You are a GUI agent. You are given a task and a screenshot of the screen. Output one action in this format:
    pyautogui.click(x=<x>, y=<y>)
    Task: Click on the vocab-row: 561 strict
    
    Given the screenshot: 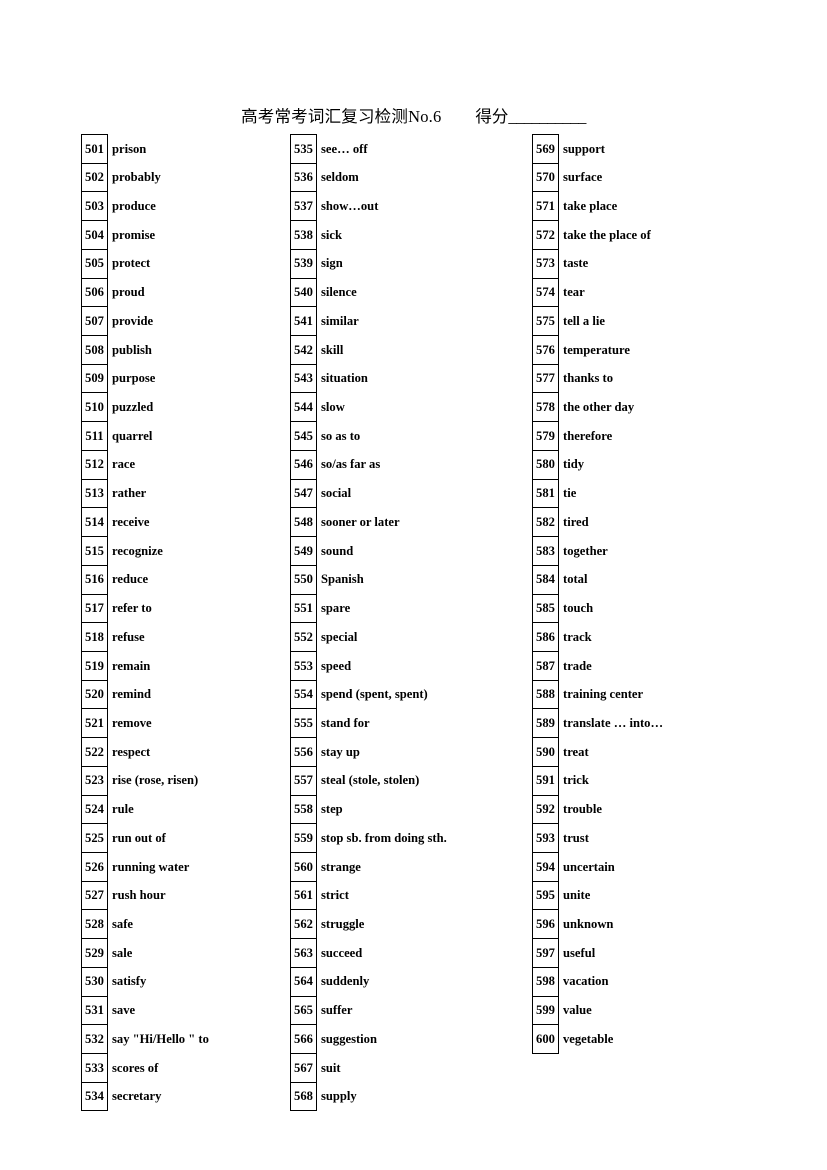 What is the action you would take?
    pyautogui.click(x=413, y=895)
    